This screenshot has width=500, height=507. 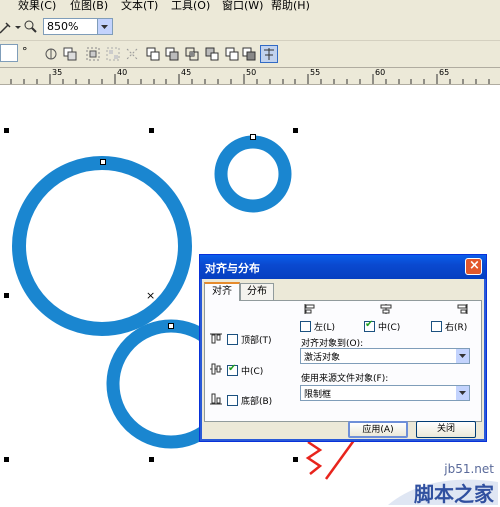 I want to click on watermark: jb51.net 脚本之家, so click(x=443, y=484).